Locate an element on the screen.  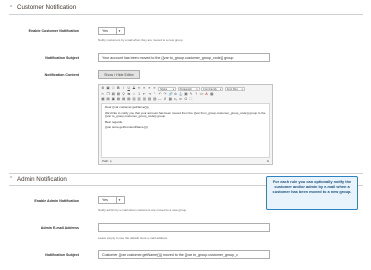
customer-notification-content-label: Notification Content is located at coordinates (61, 75).